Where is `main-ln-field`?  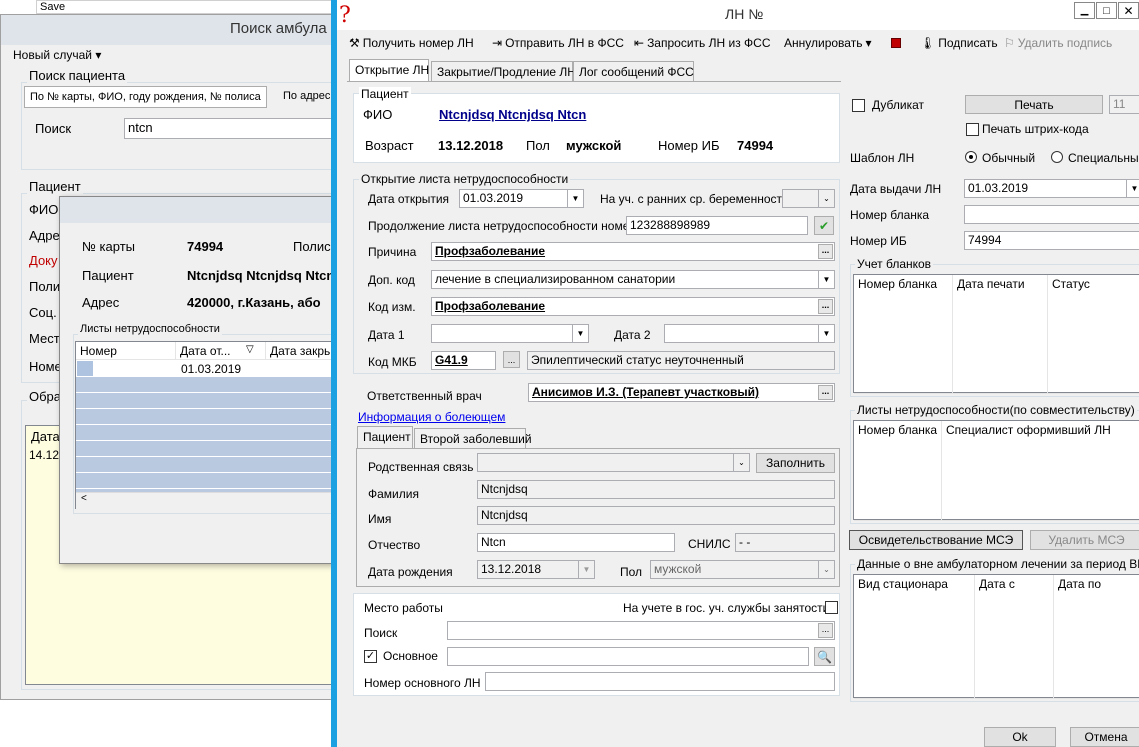
main-ln-field is located at coordinates (660, 681).